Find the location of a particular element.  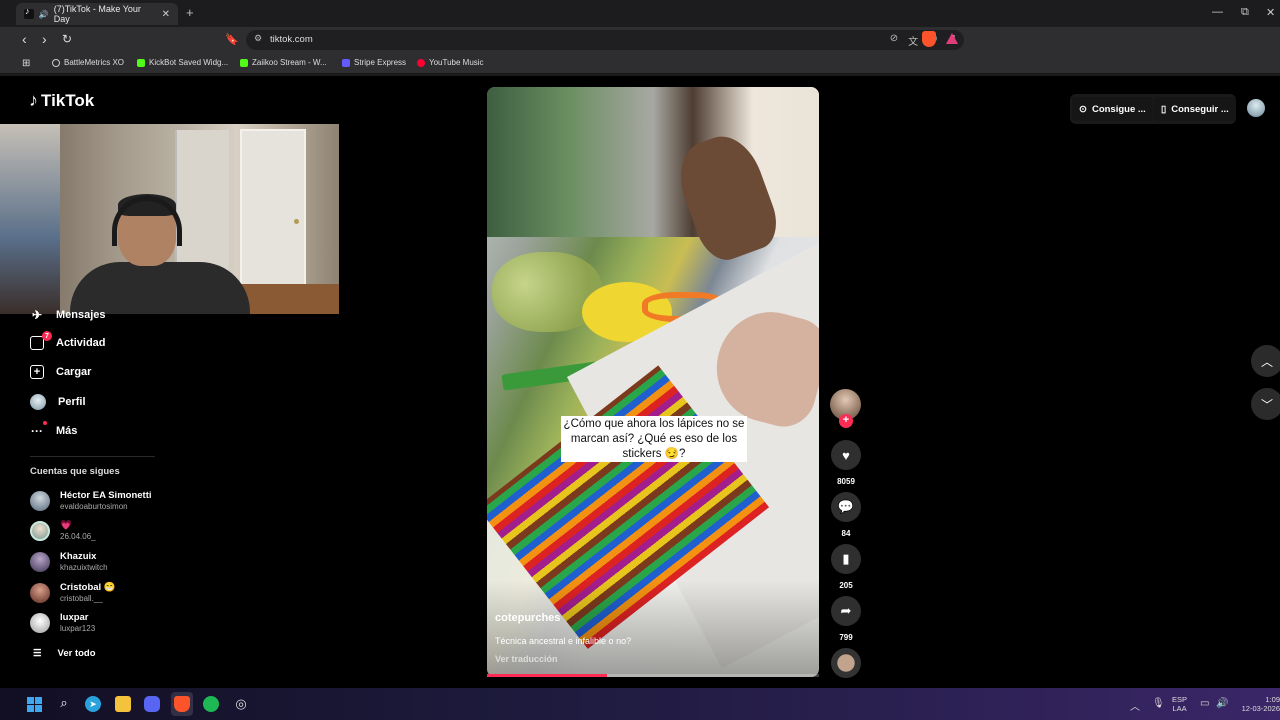

language-indicator: ESP LAA is located at coordinates (1179, 704).